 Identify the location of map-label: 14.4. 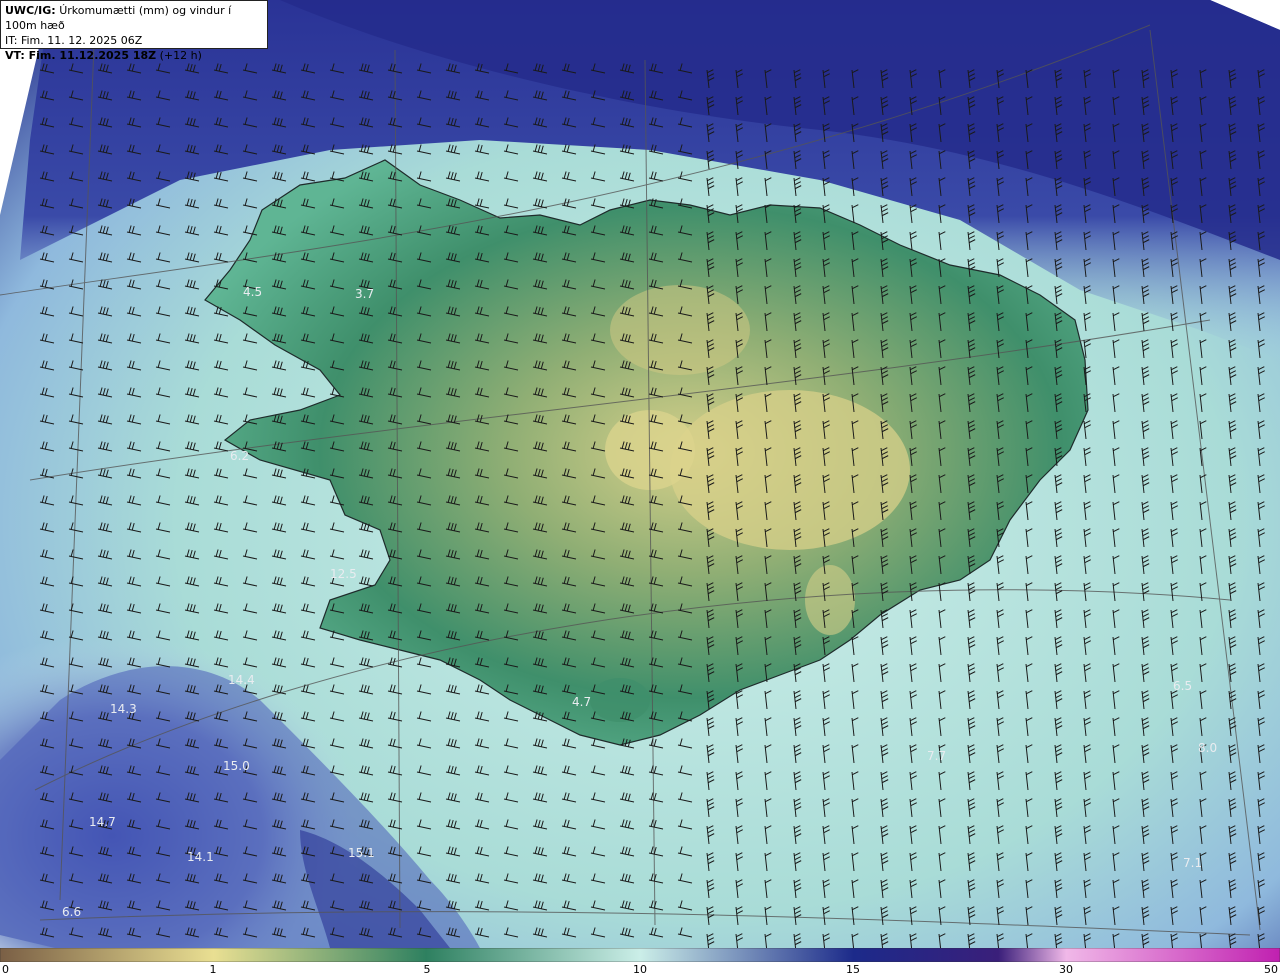
(241, 680).